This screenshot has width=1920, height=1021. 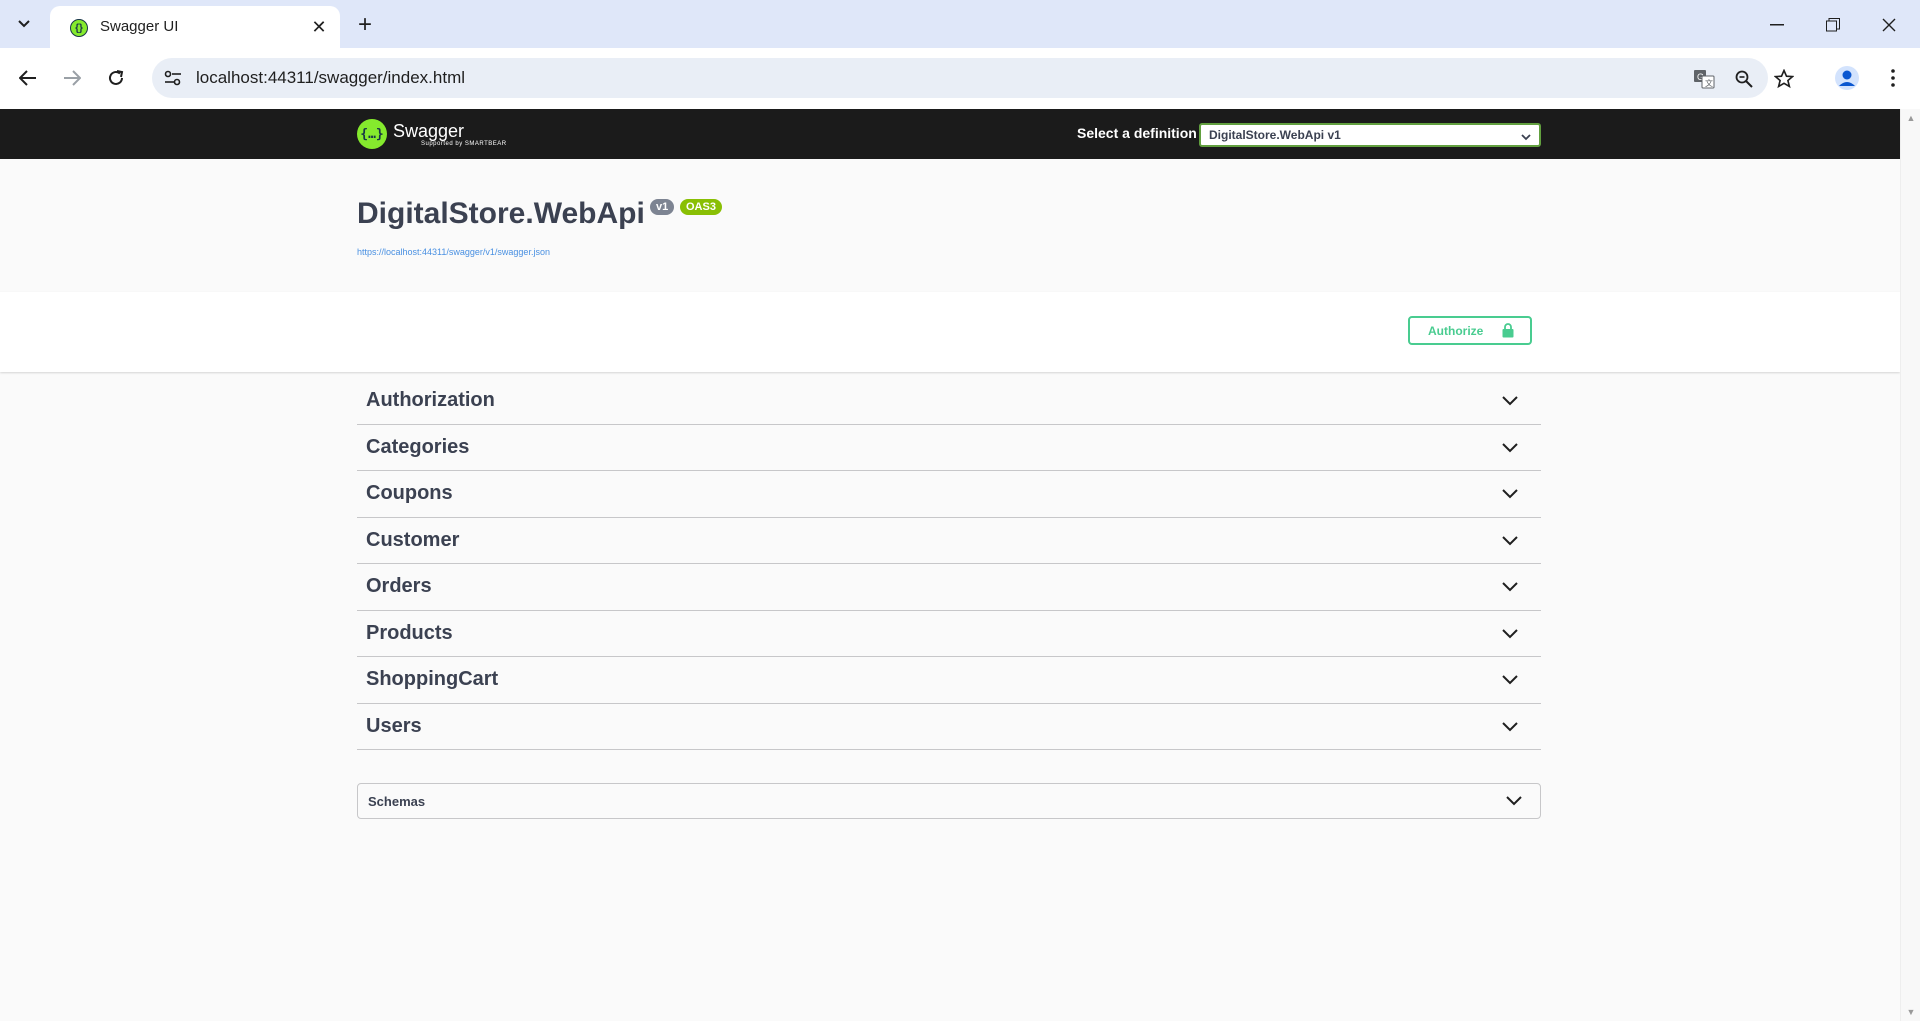 What do you see at coordinates (1911, 118) in the screenshot?
I see `scroll-up-icon: ▲` at bounding box center [1911, 118].